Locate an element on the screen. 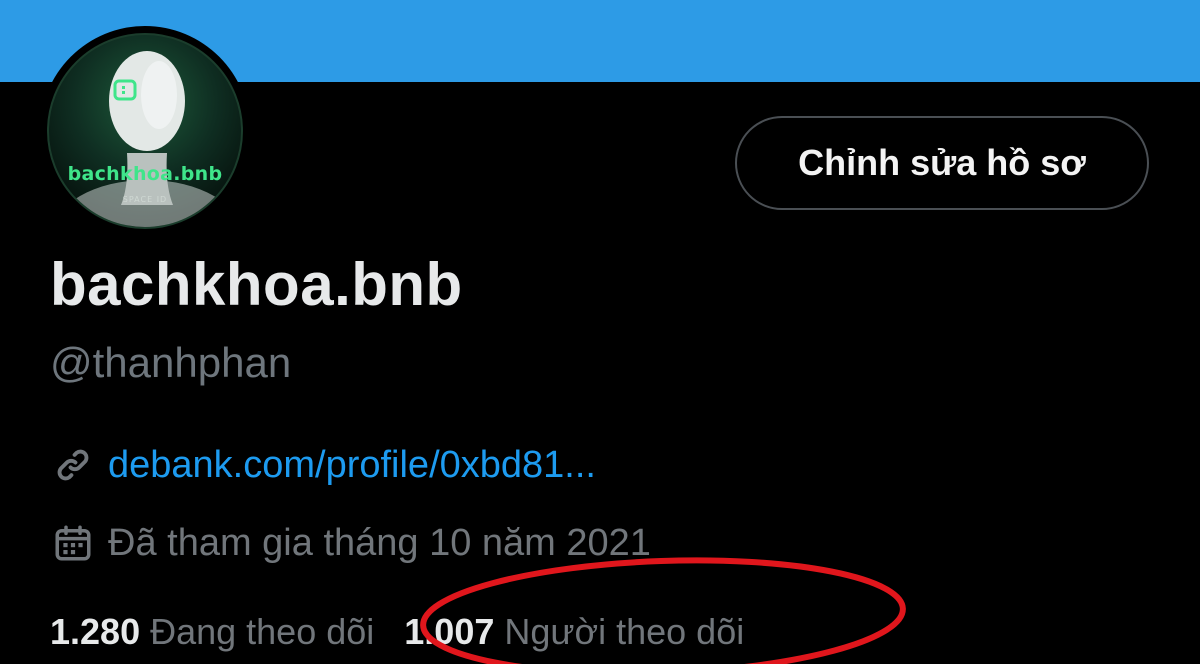 The width and height of the screenshot is (1200, 664). following-stat: 1.280 Đang theo dõi is located at coordinates (212, 632).